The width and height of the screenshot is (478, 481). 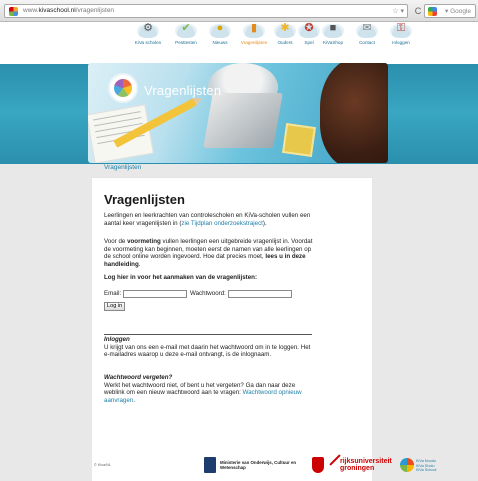 What do you see at coordinates (113, 293) in the screenshot?
I see `email-label: Email:` at bounding box center [113, 293].